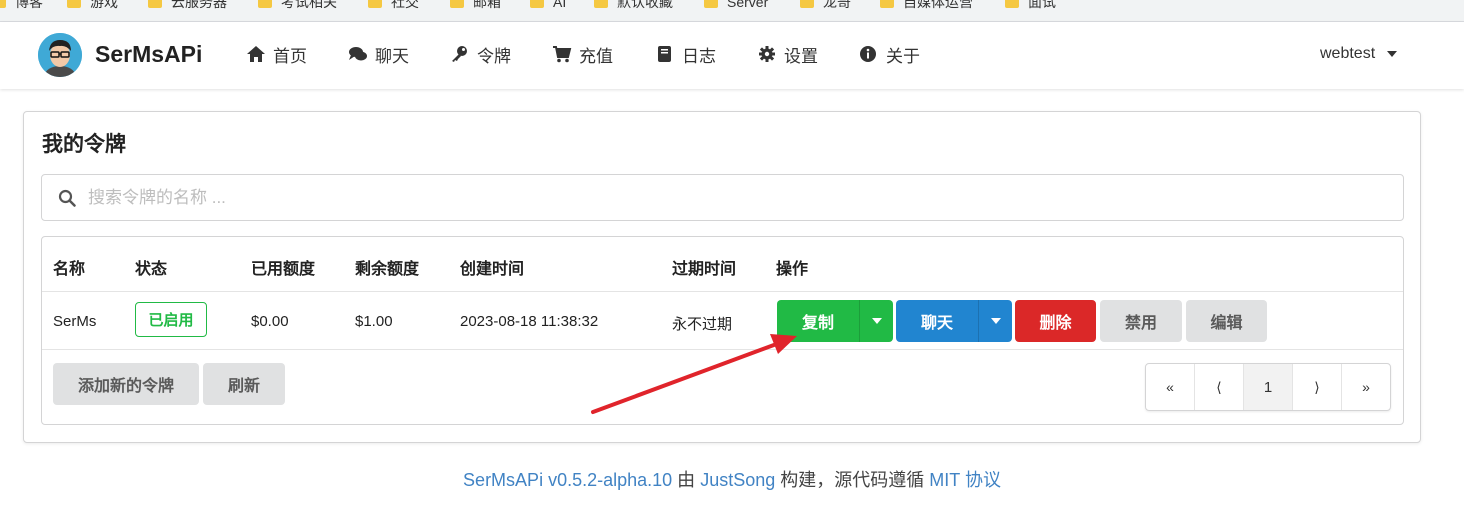 This screenshot has width=1464, height=509. What do you see at coordinates (835, 321) in the screenshot?
I see `copy-button: 复制` at bounding box center [835, 321].